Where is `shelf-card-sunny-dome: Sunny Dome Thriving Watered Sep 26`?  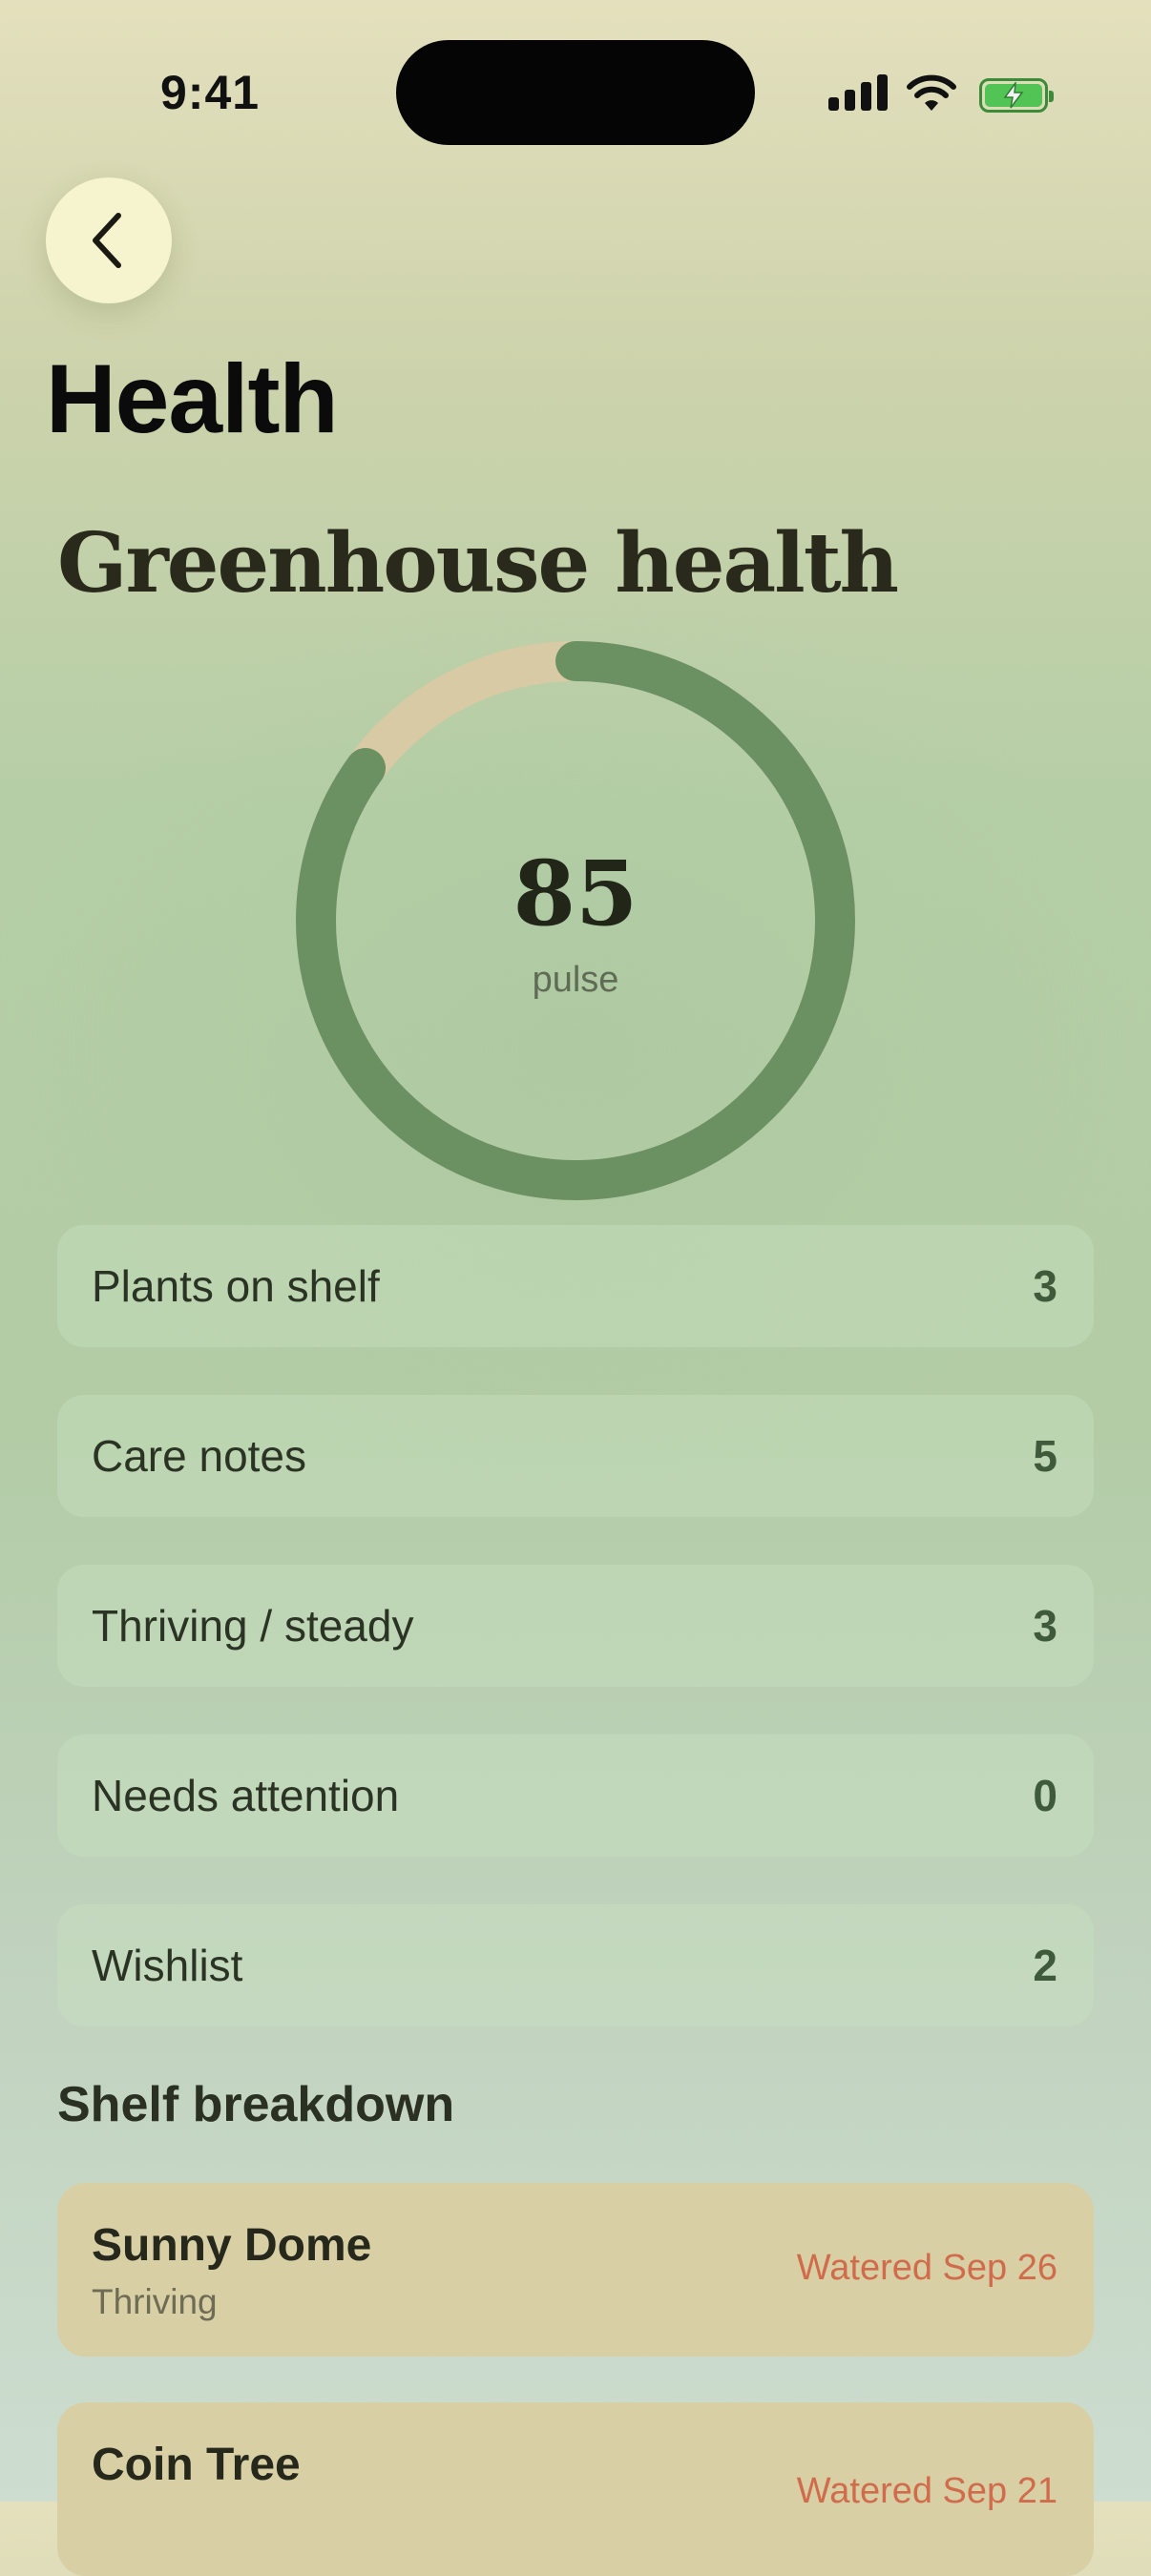 shelf-card-sunny-dome: Sunny Dome Thriving Watered Sep 26 is located at coordinates (575, 2270).